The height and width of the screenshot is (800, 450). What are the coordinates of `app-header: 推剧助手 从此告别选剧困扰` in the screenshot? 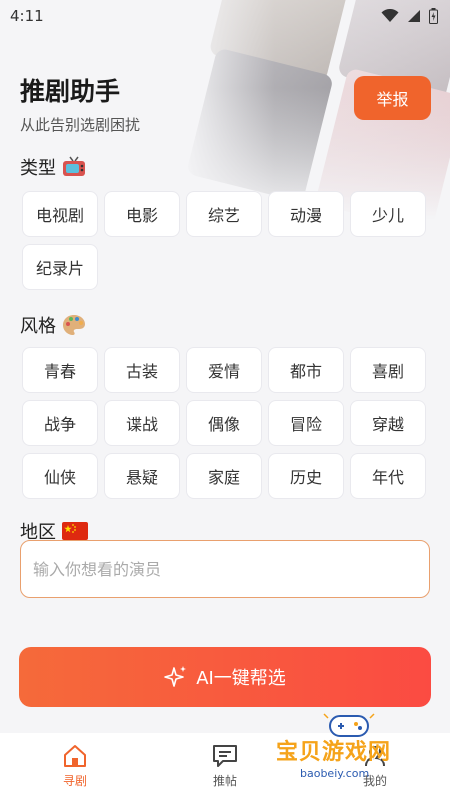 It's located at (80, 103).